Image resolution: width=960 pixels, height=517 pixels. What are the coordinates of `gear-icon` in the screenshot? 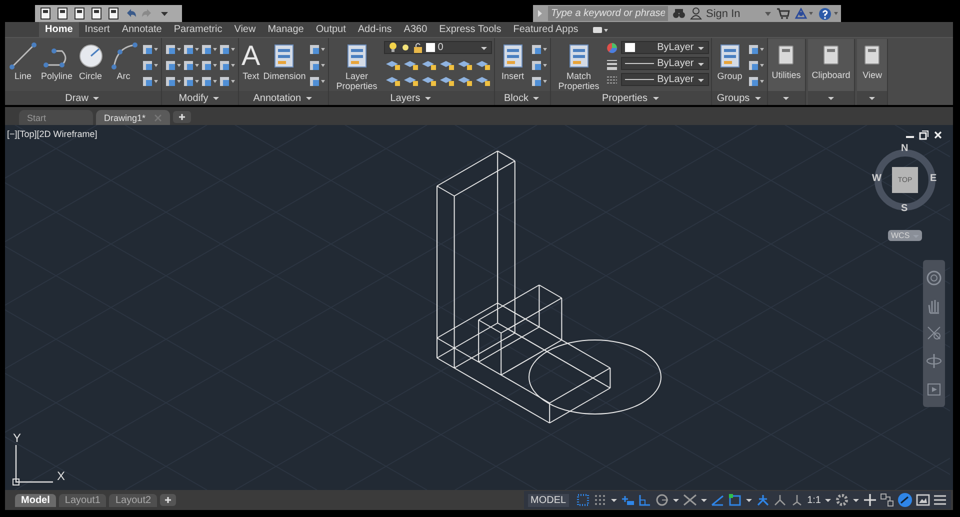 It's located at (842, 500).